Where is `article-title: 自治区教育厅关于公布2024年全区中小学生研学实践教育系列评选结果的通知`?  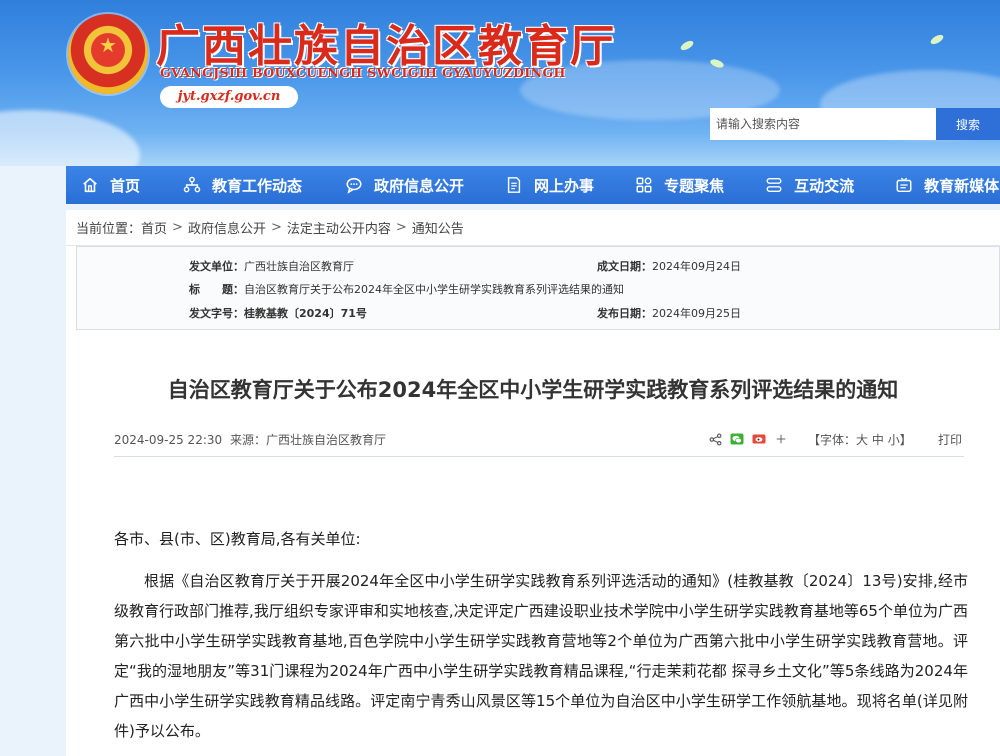 article-title: 自治区教育厅关于公布2024年全区中小学生研学实践教育系列评选结果的通知 is located at coordinates (533, 390).